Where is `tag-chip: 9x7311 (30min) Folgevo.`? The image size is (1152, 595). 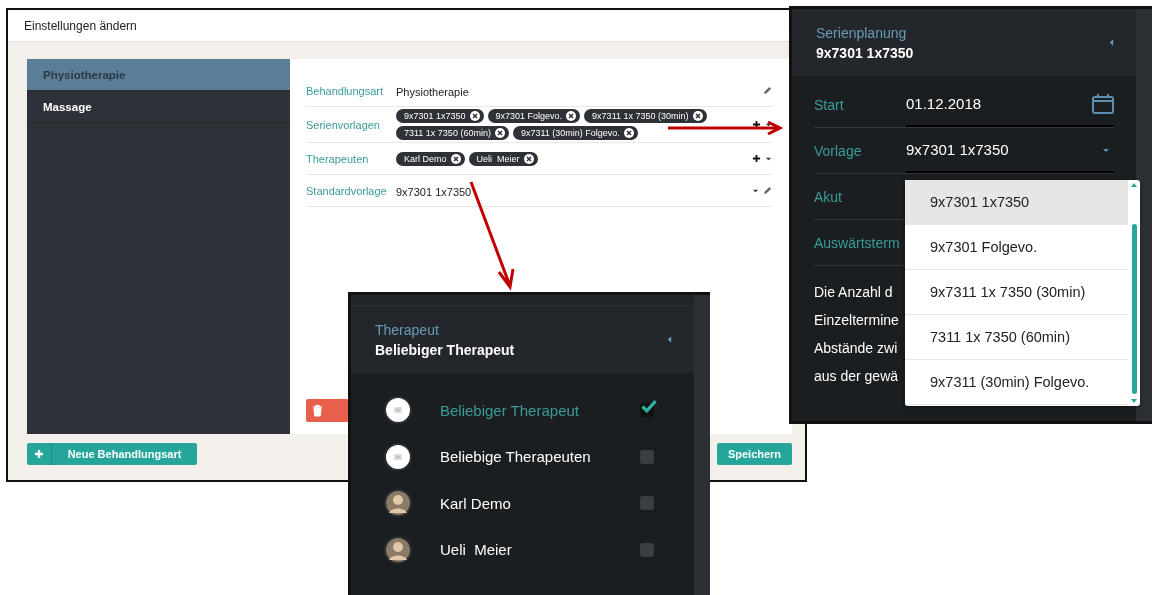 tag-chip: 9x7311 (30min) Folgevo. is located at coordinates (575, 133).